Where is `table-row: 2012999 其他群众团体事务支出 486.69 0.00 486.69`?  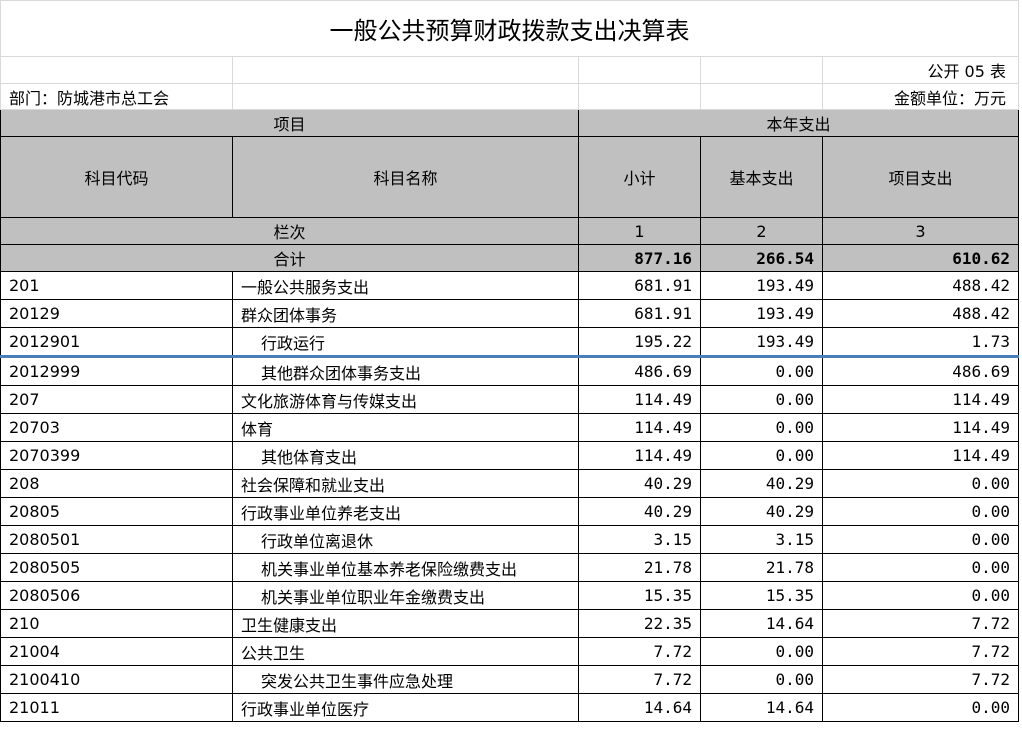
table-row: 2012999 其他群众团体事务支出 486.69 0.00 486.69 is located at coordinates (509, 371).